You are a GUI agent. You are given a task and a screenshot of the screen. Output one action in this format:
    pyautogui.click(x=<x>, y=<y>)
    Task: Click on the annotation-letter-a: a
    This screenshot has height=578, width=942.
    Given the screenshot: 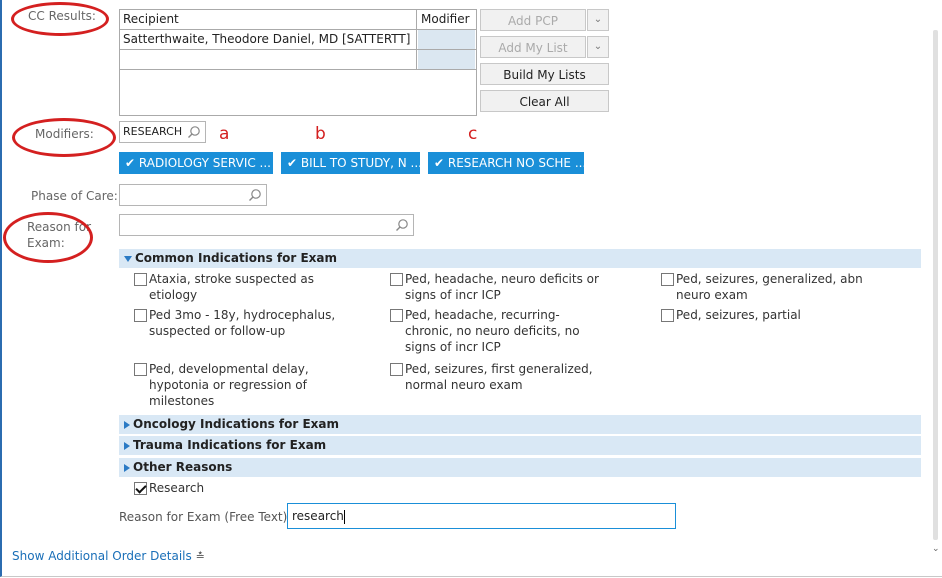 What is the action you would take?
    pyautogui.click(x=224, y=134)
    